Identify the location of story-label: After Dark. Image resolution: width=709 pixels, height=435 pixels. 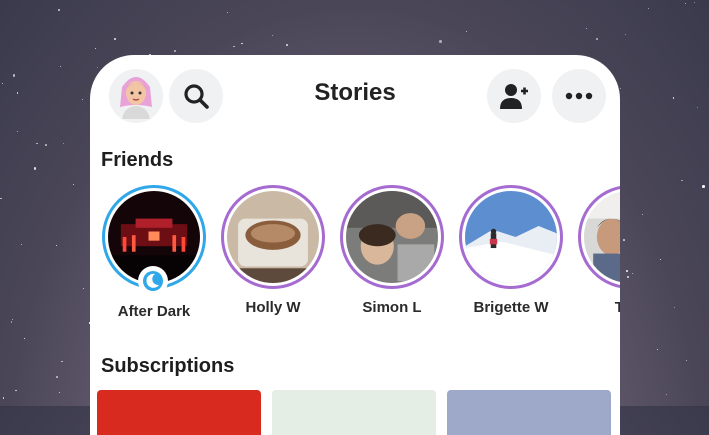
(154, 311).